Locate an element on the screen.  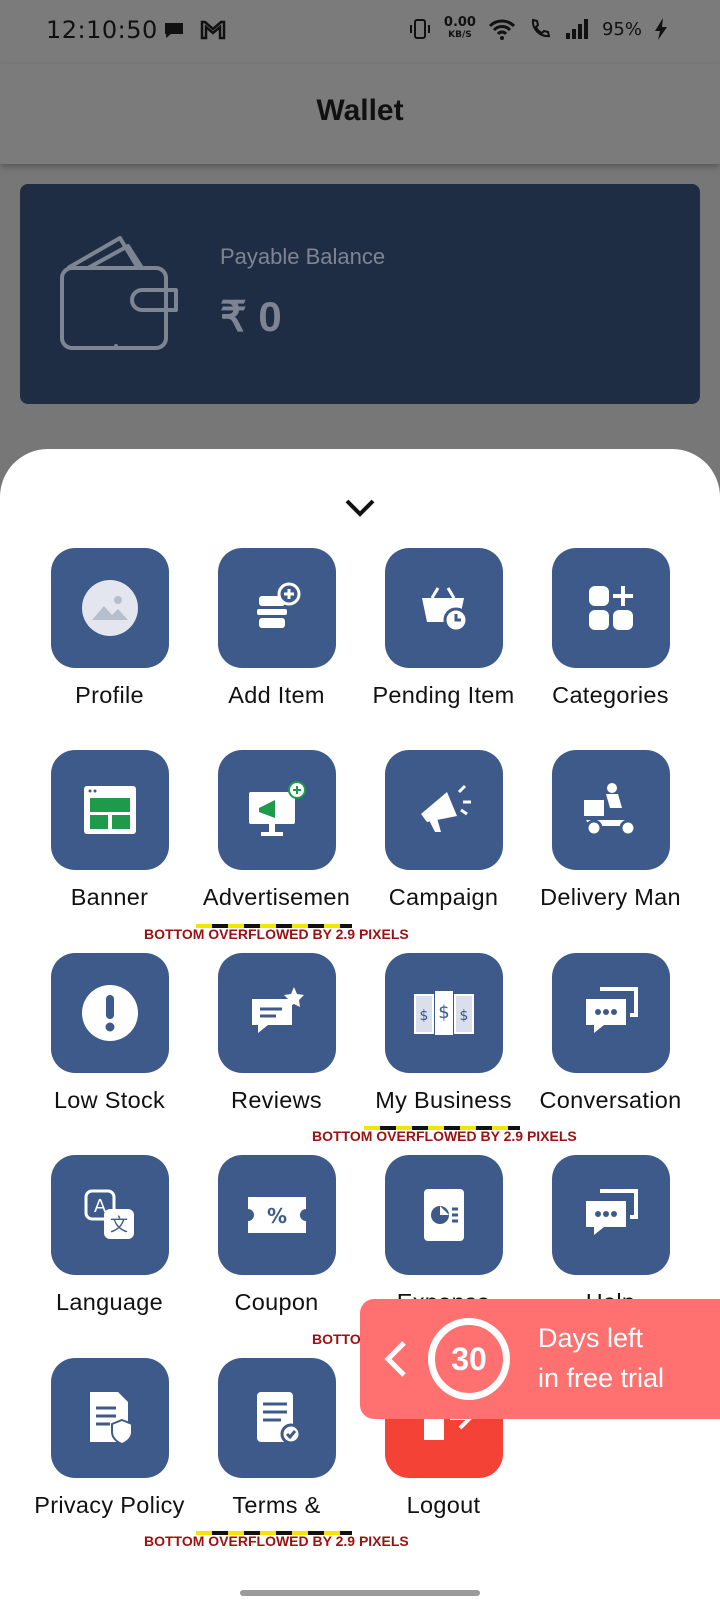
menu-item-profile: Profile is located at coordinates (109, 628).